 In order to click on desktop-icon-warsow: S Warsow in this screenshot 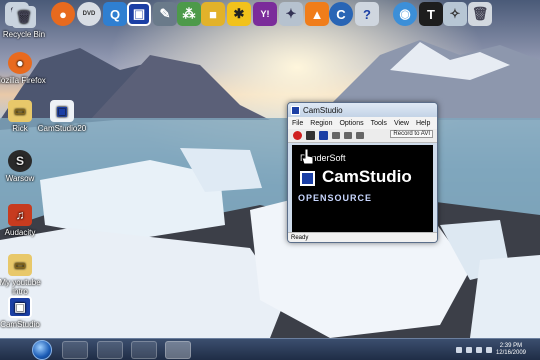, I will do `click(23, 166)`.